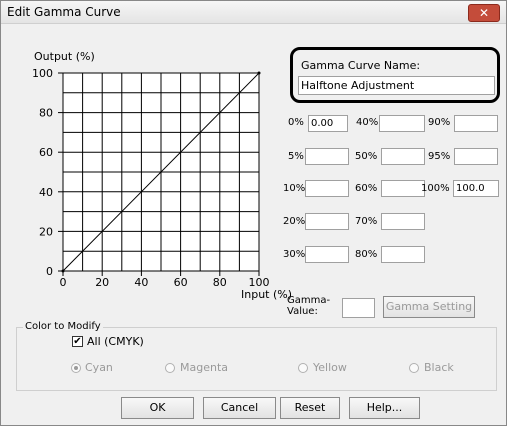  Describe the element at coordinates (429, 307) in the screenshot. I see `gamma-setting-button: Gamma Setting` at that location.